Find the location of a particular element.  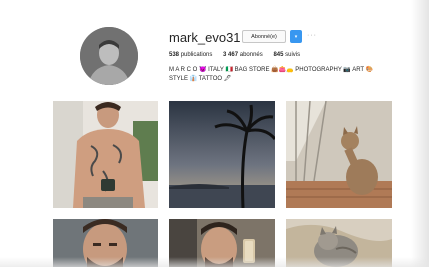

posts-count: 538 publications is located at coordinates (191, 55).